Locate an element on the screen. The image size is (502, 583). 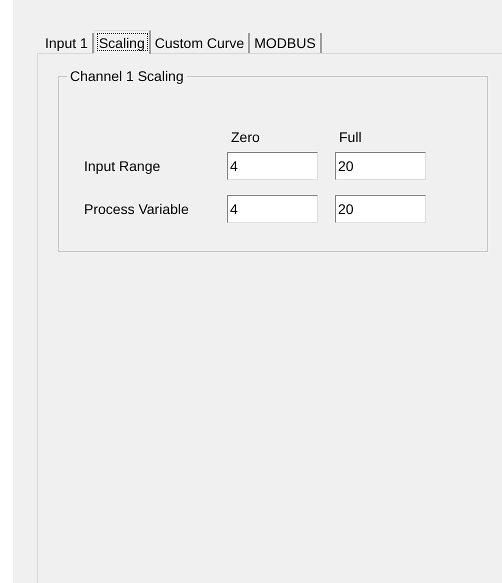
field-label: Input Range is located at coordinates (123, 166).